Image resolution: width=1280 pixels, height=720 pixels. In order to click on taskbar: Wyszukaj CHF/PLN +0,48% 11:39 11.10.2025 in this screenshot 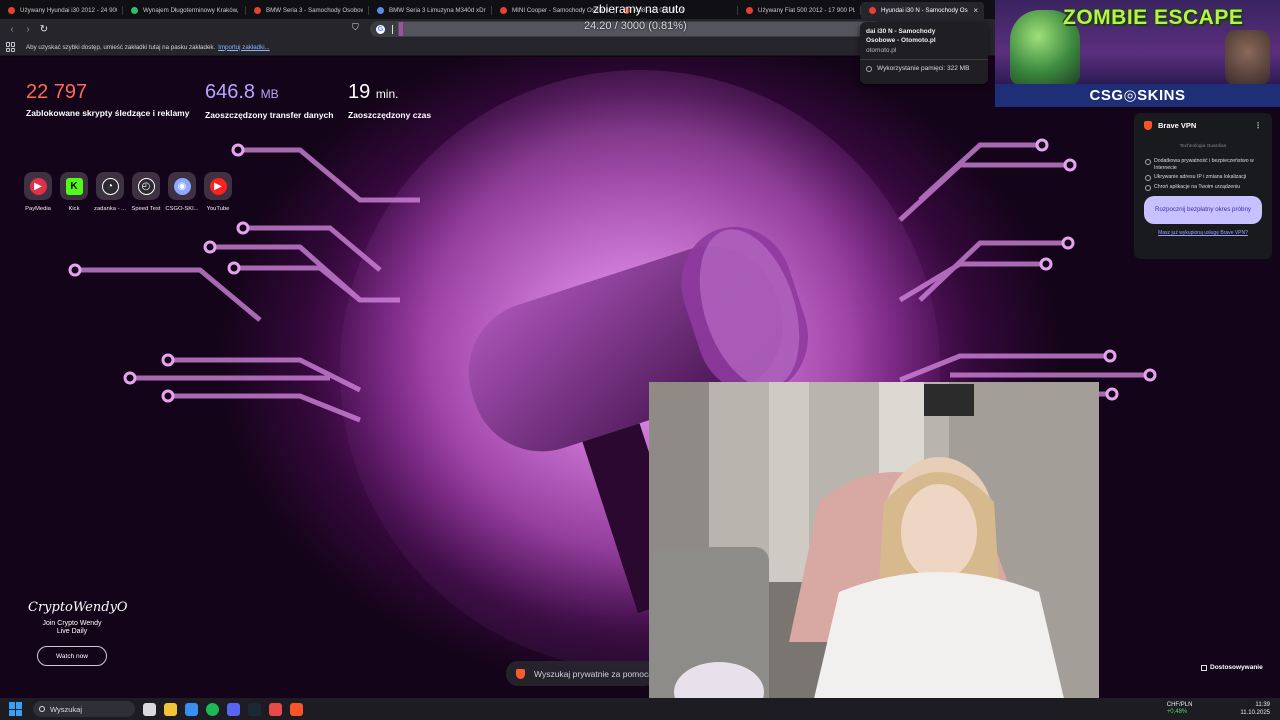, I will do `click(640, 709)`.